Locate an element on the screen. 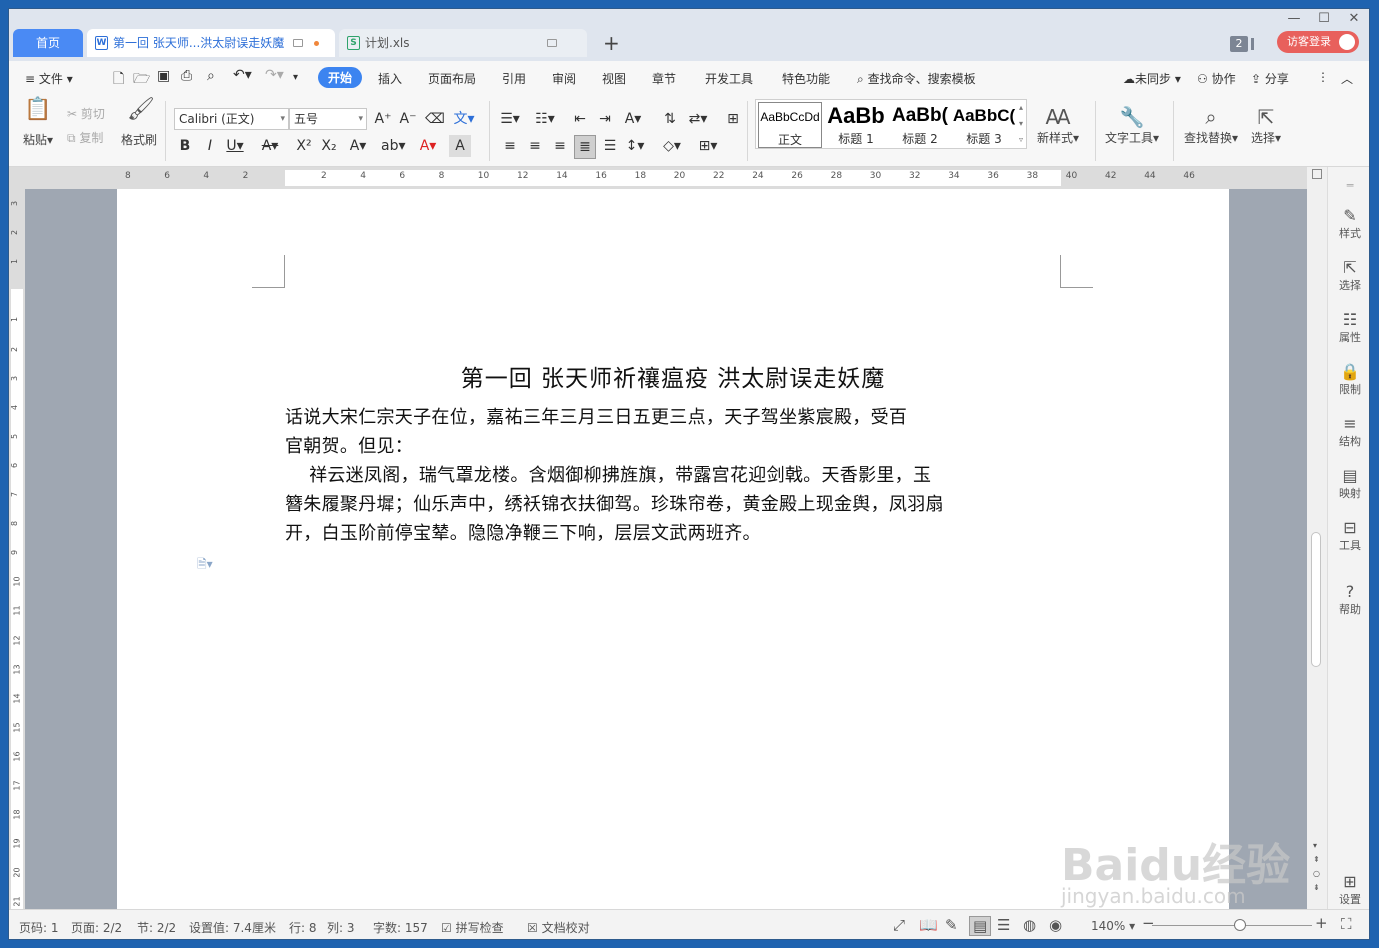 This screenshot has width=1379, height=948. collab-button: ⚇ 协作 is located at coordinates (1216, 78).